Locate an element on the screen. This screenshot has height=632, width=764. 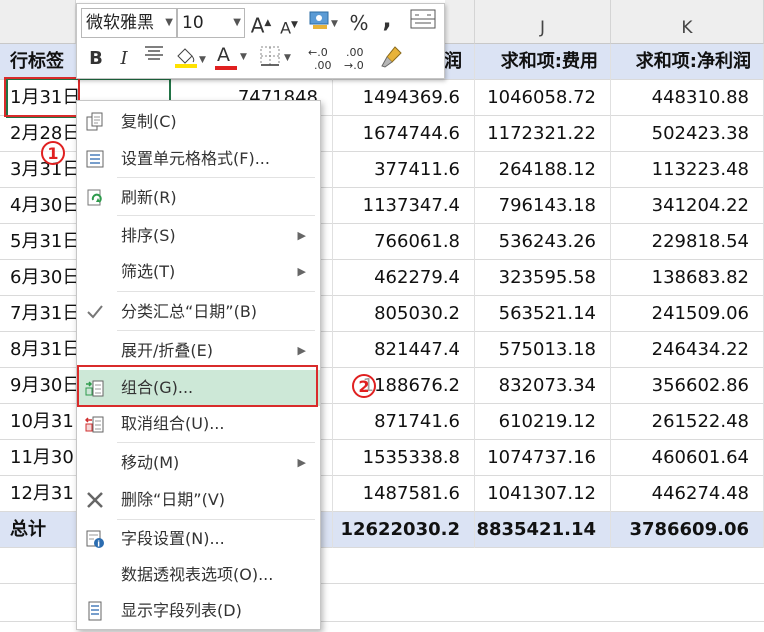
value-cell-j: 8835421.14 is located at coordinates (543, 530).